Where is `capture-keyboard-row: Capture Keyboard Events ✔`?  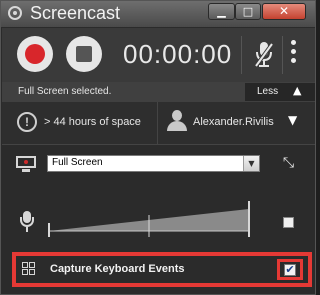 capture-keyboard-row: Capture Keyboard Events ✔ is located at coordinates (162, 269).